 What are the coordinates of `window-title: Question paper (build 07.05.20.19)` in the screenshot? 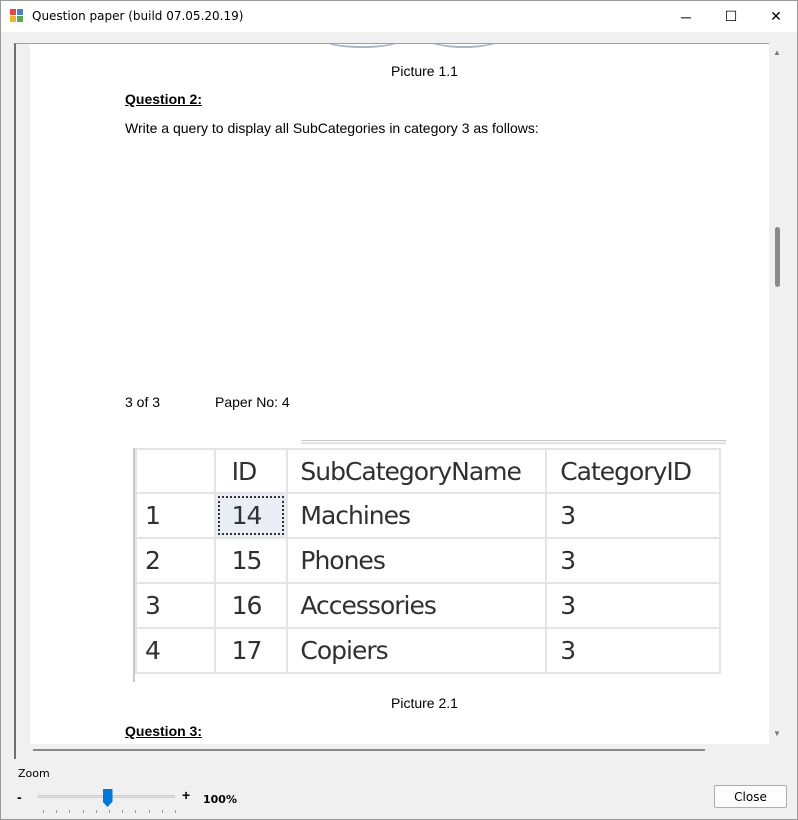 It's located at (138, 16).